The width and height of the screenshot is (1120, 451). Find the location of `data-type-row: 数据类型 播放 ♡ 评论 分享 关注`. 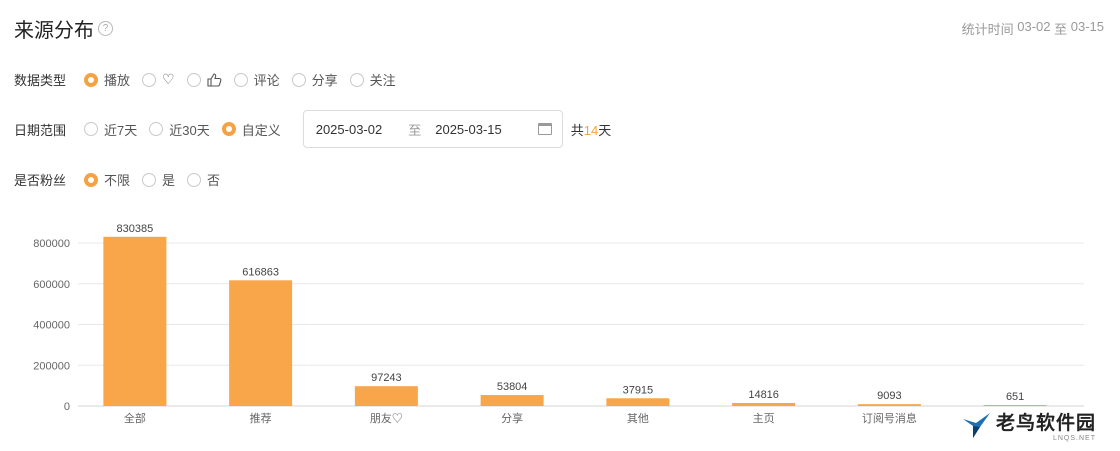

data-type-row: 数据类型 播放 ♡ 评论 分享 关注 is located at coordinates (211, 79).